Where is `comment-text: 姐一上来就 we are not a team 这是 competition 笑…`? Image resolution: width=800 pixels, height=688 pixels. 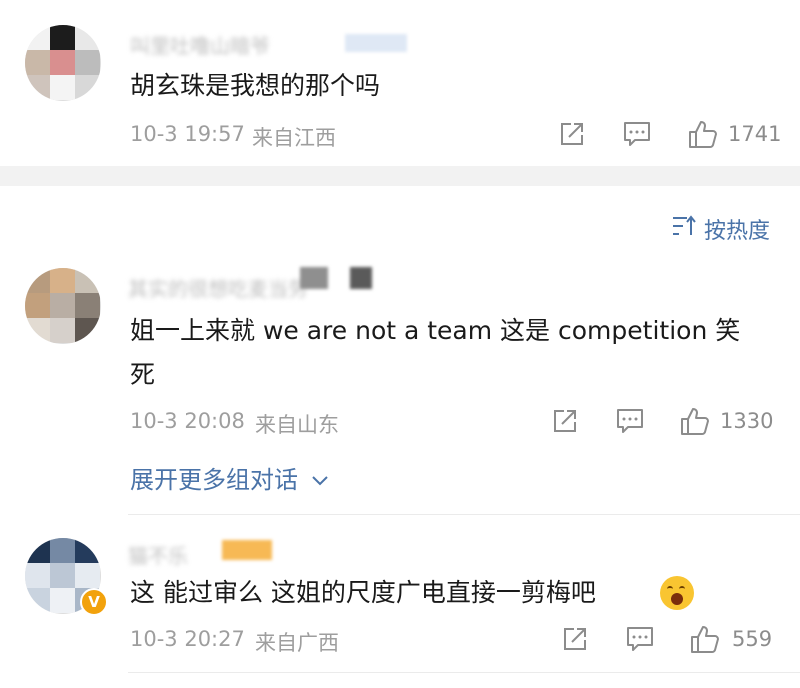 comment-text: 姐一上来就 we are not a team 这是 competition 笑… is located at coordinates (455, 353).